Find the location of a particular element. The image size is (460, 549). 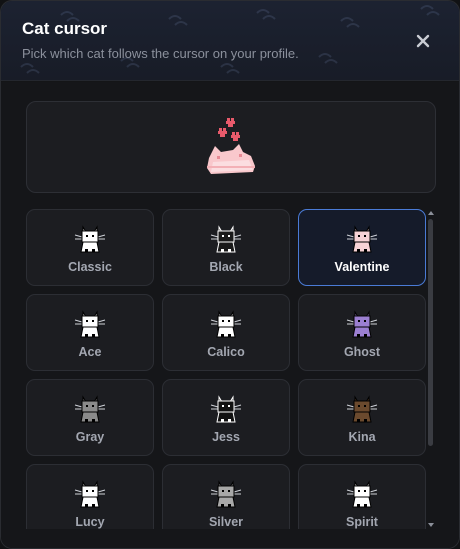

spirit-cat-icon is located at coordinates (362, 493).